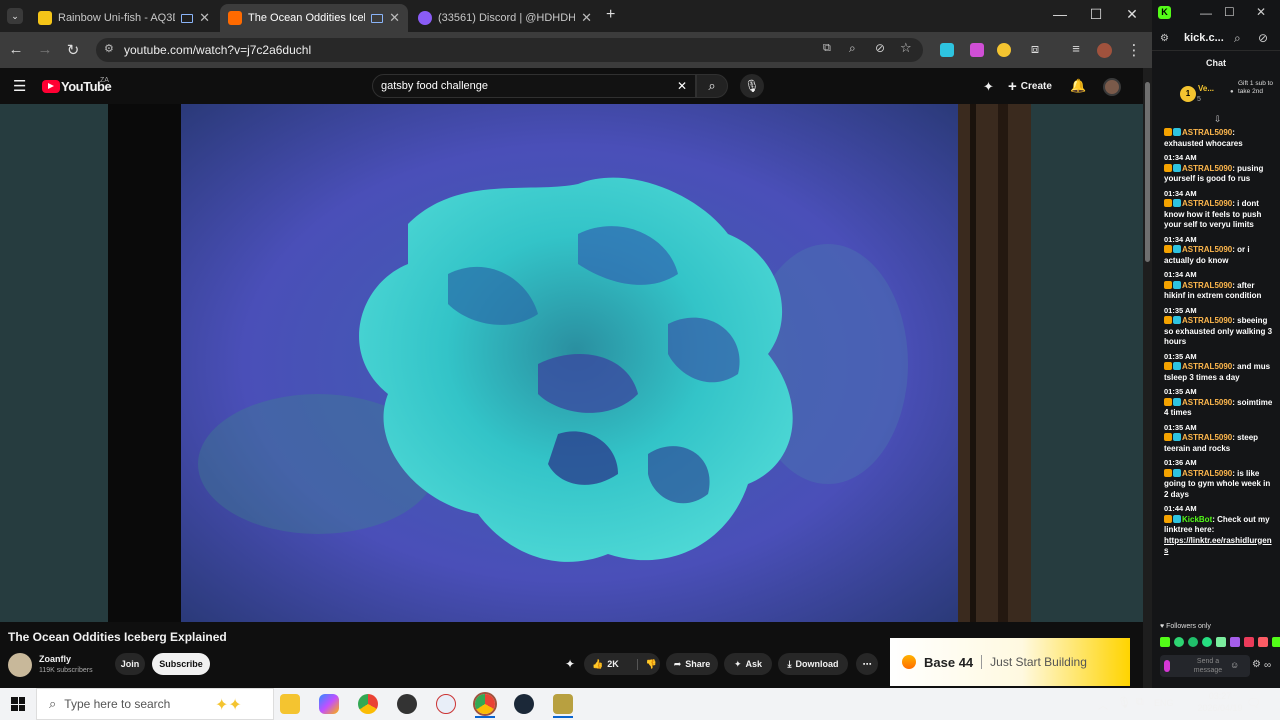 This screenshot has width=1280, height=720. Describe the element at coordinates (1078, 86) in the screenshot. I see `notifications-bell-icon: 🔔` at that location.